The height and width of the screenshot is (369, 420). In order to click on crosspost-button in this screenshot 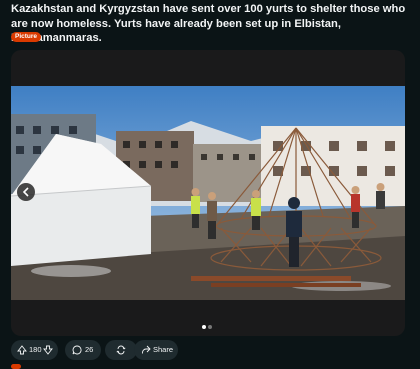, I will do `click(121, 350)`.